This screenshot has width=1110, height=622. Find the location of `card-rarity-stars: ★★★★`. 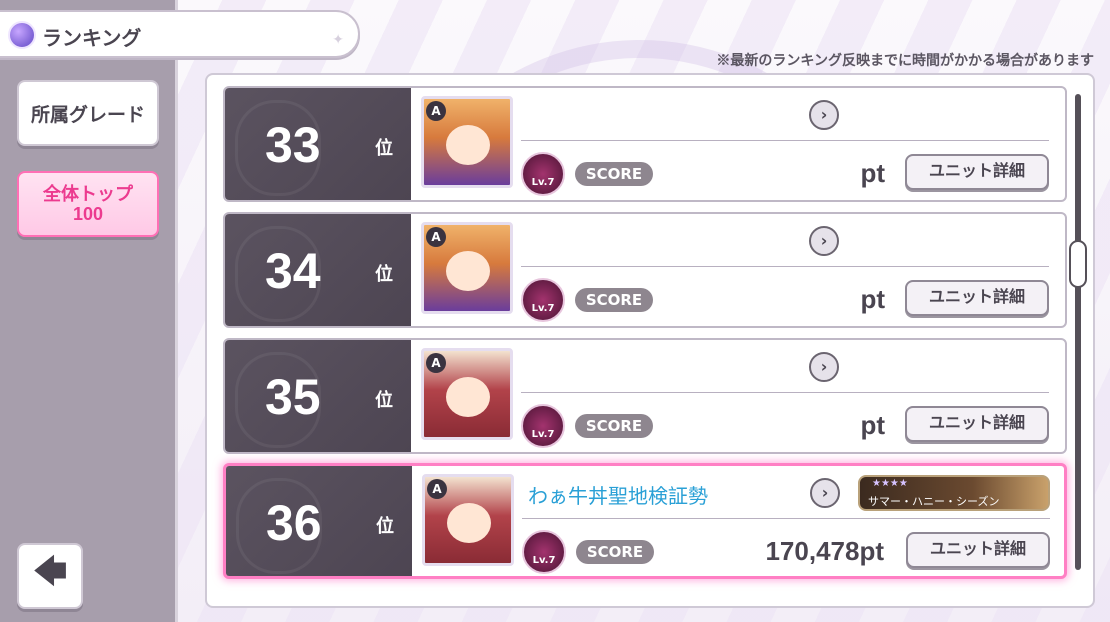

card-rarity-stars: ★★★★ is located at coordinates (890, 483).